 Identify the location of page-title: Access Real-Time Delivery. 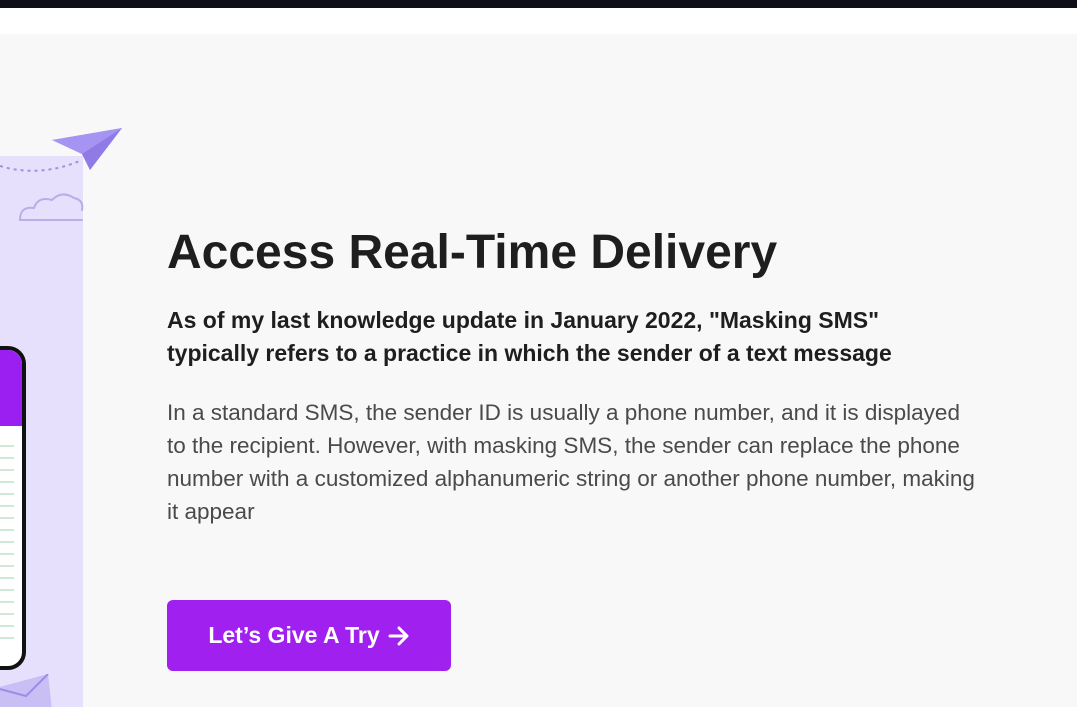
(472, 252).